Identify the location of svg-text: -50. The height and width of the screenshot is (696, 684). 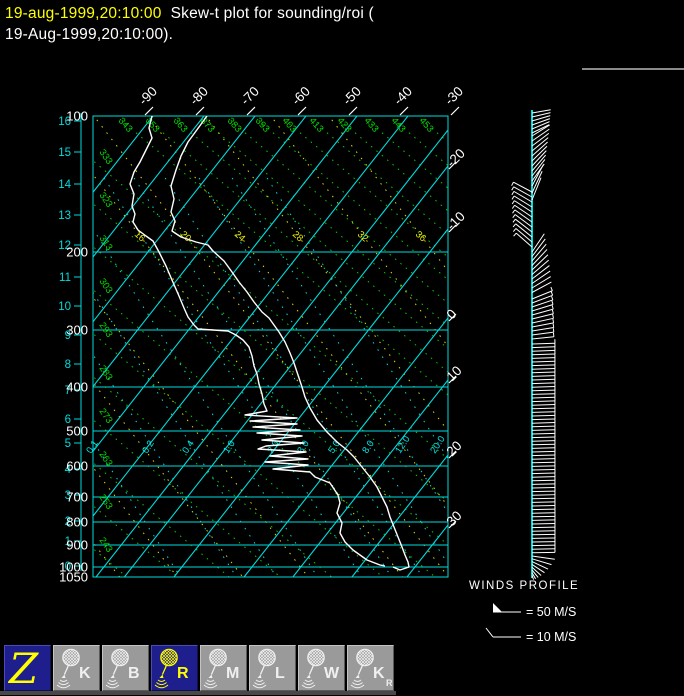
(352, 96).